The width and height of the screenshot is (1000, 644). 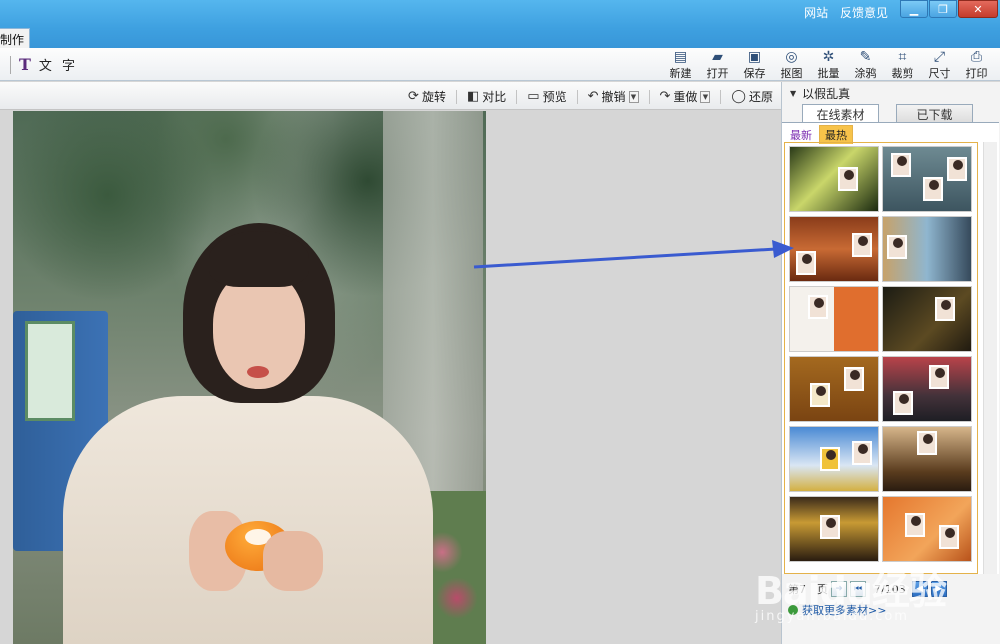 I want to click on title-links: 网站 反馈意见, so click(x=842, y=12).